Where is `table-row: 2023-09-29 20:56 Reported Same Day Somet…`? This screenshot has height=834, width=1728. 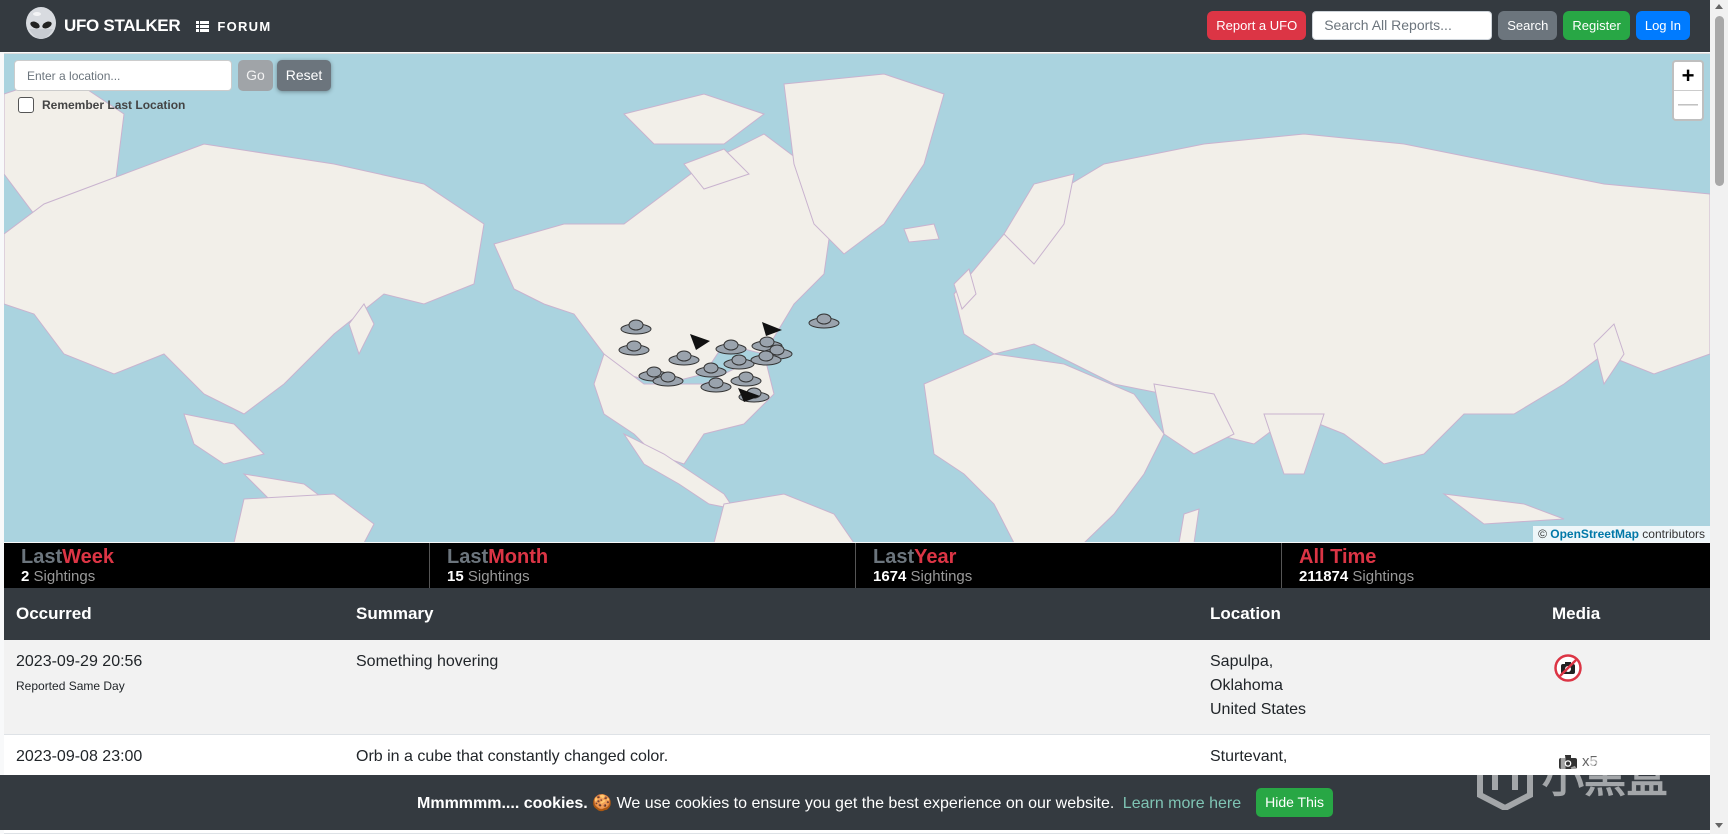
table-row: 2023-09-29 20:56 Reported Same Day Somet… is located at coordinates (857, 687).